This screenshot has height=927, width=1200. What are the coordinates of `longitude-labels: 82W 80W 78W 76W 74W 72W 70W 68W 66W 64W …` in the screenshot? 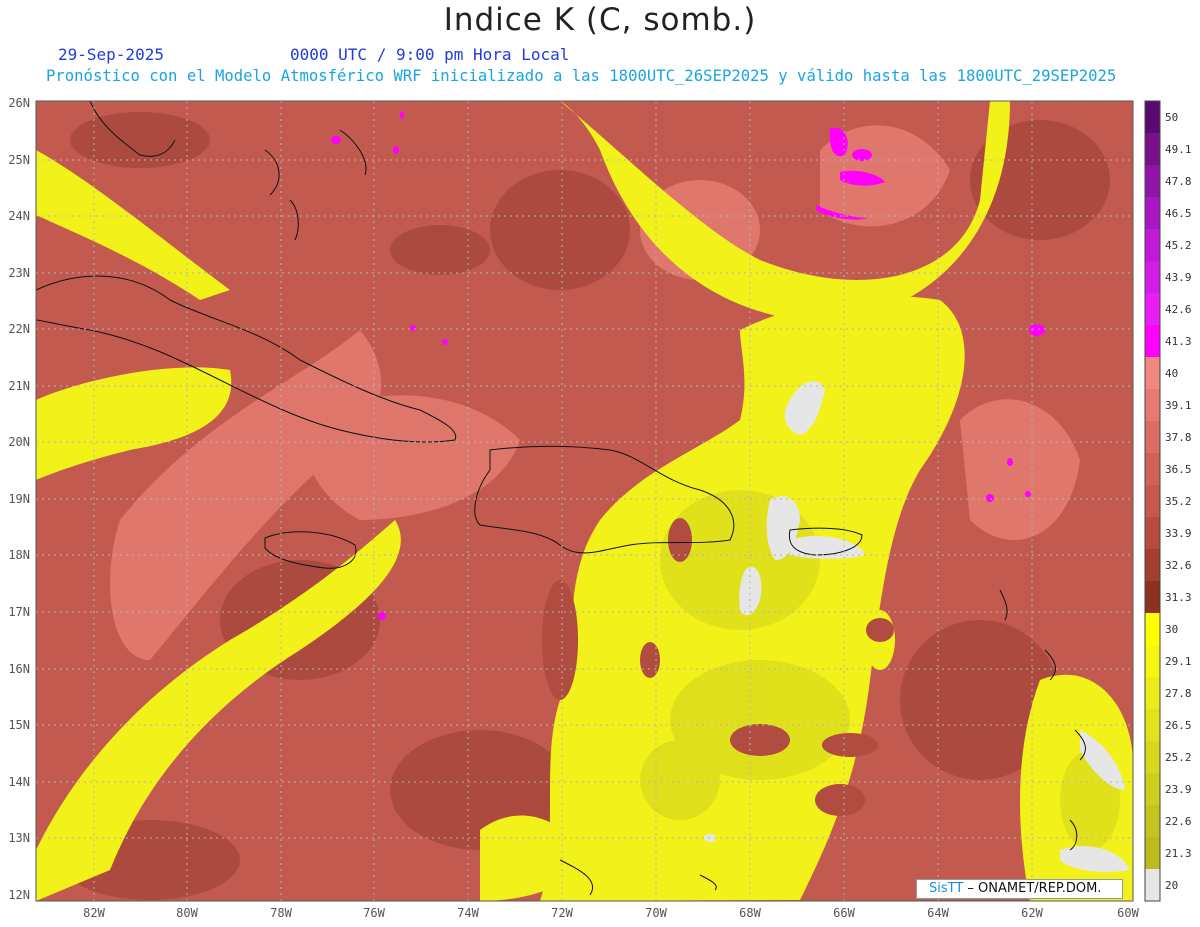 It's located at (611, 913).